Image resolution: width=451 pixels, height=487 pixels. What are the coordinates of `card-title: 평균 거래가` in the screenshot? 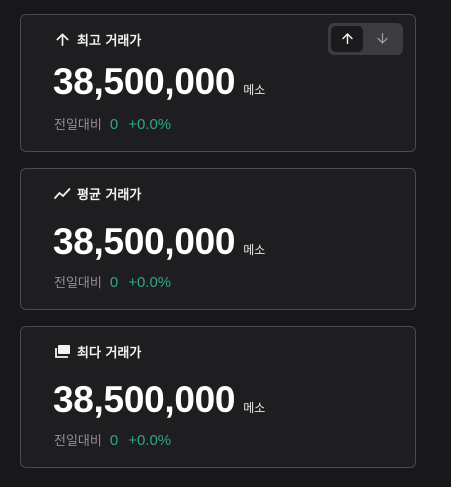 It's located at (109, 195).